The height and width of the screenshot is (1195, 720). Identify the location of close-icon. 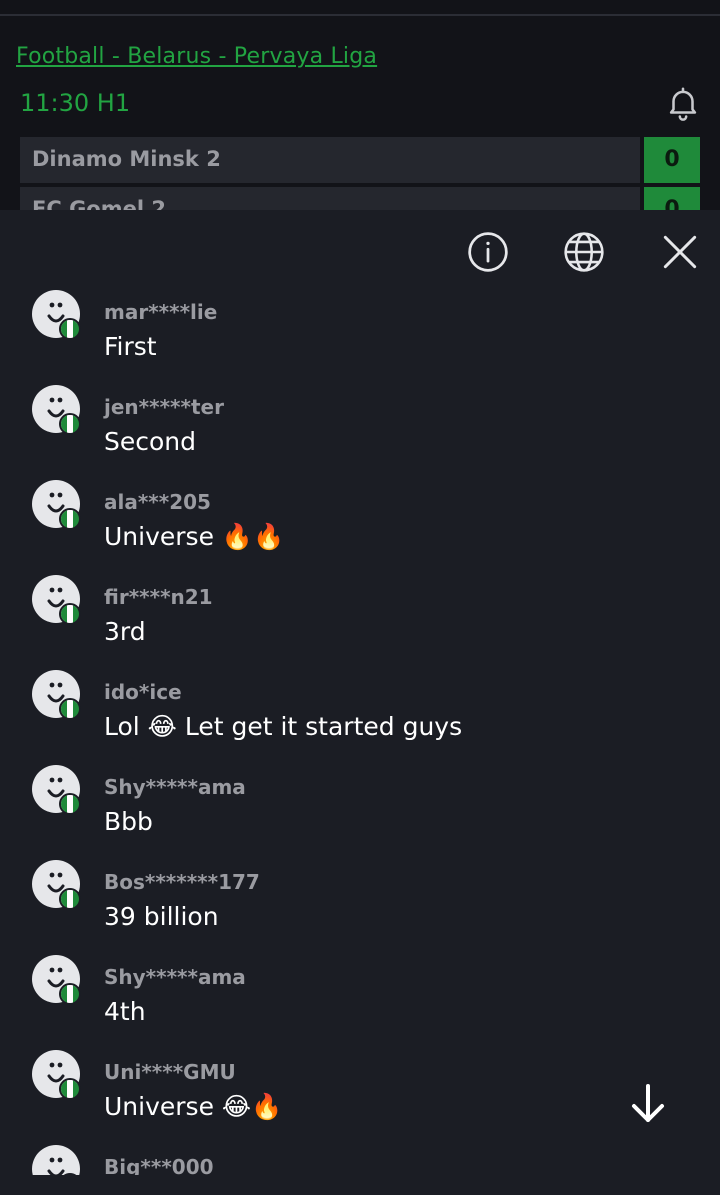
(680, 252).